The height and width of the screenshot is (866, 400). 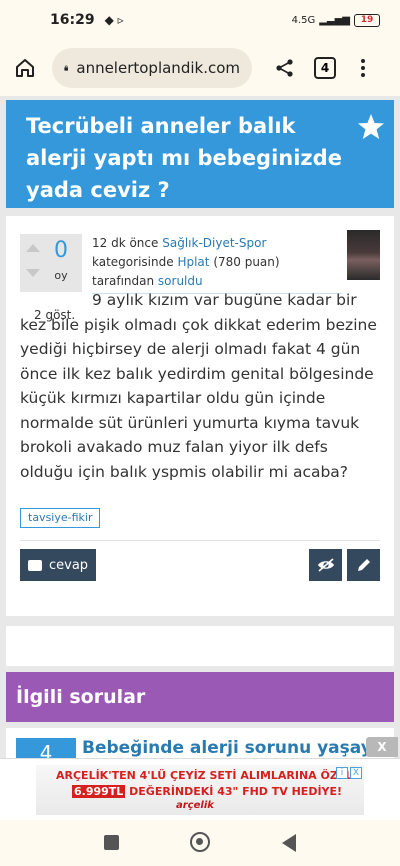 I want to click on overflow-menu-button, so click(x=363, y=68).